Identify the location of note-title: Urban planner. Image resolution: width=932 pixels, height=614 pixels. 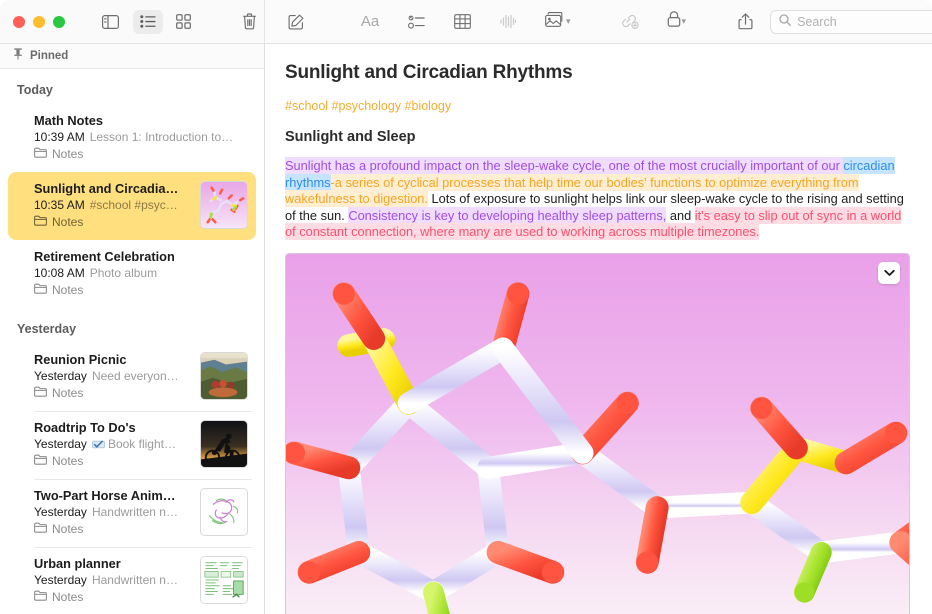
(77, 563).